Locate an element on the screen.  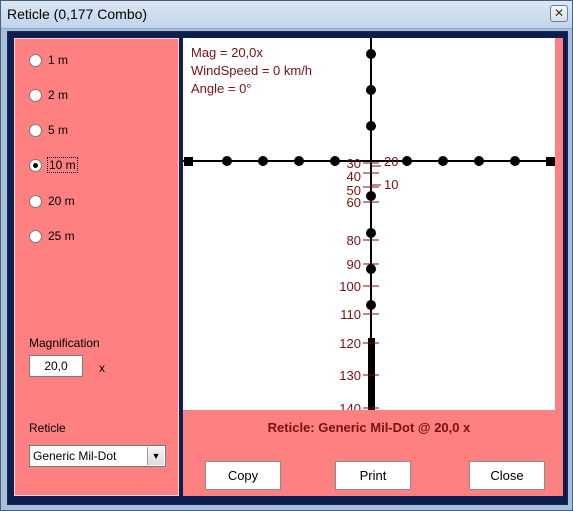
distance-label: 1 m is located at coordinates (58, 60).